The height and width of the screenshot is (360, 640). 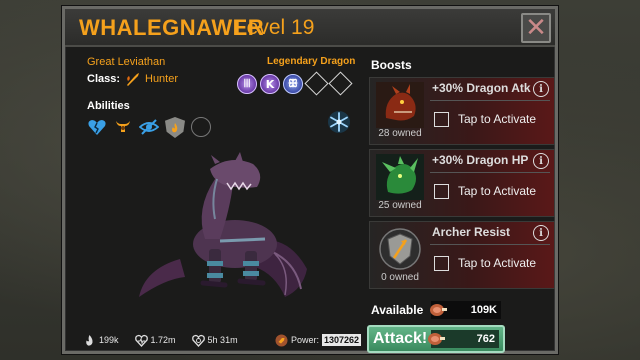 I want to click on blue-rune-icon: ꕥ, so click(x=293, y=84).